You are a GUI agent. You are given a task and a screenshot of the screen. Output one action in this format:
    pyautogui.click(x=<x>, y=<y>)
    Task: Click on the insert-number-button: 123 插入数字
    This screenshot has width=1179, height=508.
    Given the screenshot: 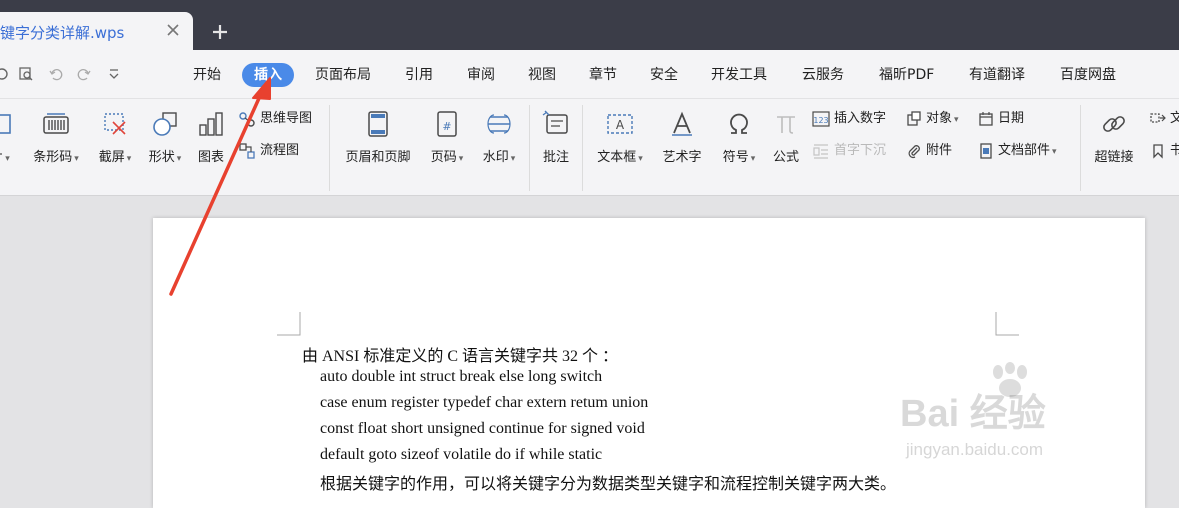 What is the action you would take?
    pyautogui.click(x=849, y=119)
    